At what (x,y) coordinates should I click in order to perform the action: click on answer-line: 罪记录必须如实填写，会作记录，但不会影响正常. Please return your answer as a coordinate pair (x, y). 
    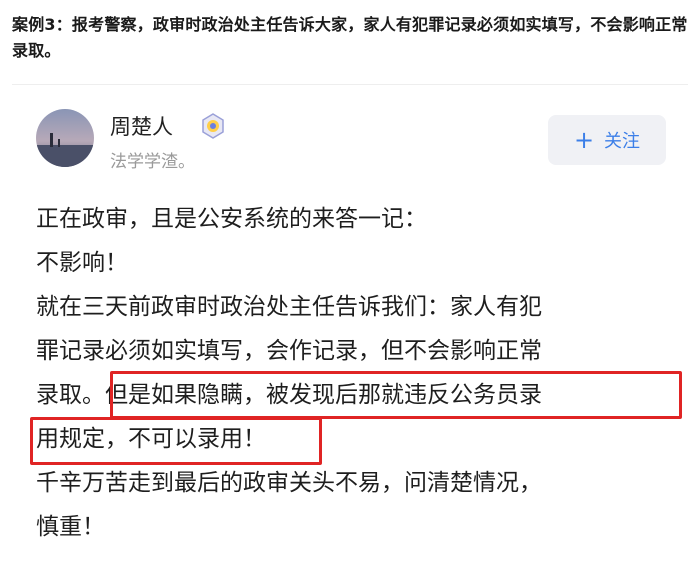
    Looking at the image, I should click on (289, 351).